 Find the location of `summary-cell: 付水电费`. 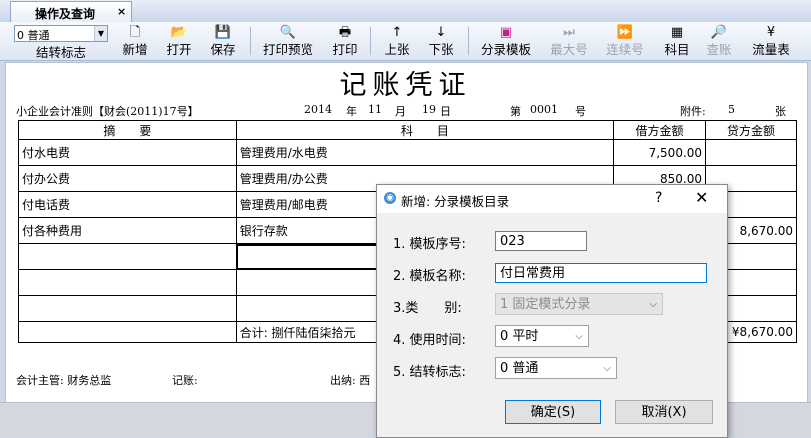

summary-cell: 付水电费 is located at coordinates (127, 152).